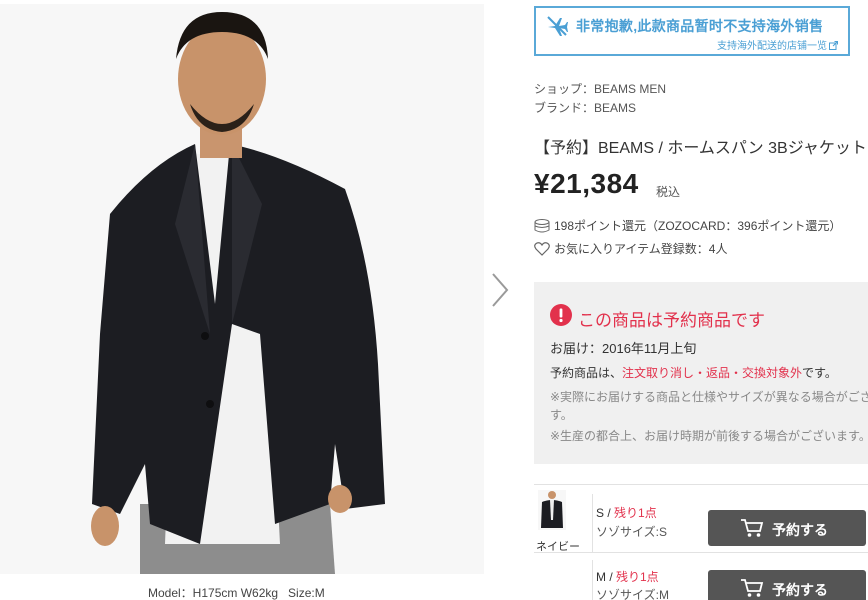 This screenshot has height=600, width=868. I want to click on navy-color-thumbnail, so click(552, 510).